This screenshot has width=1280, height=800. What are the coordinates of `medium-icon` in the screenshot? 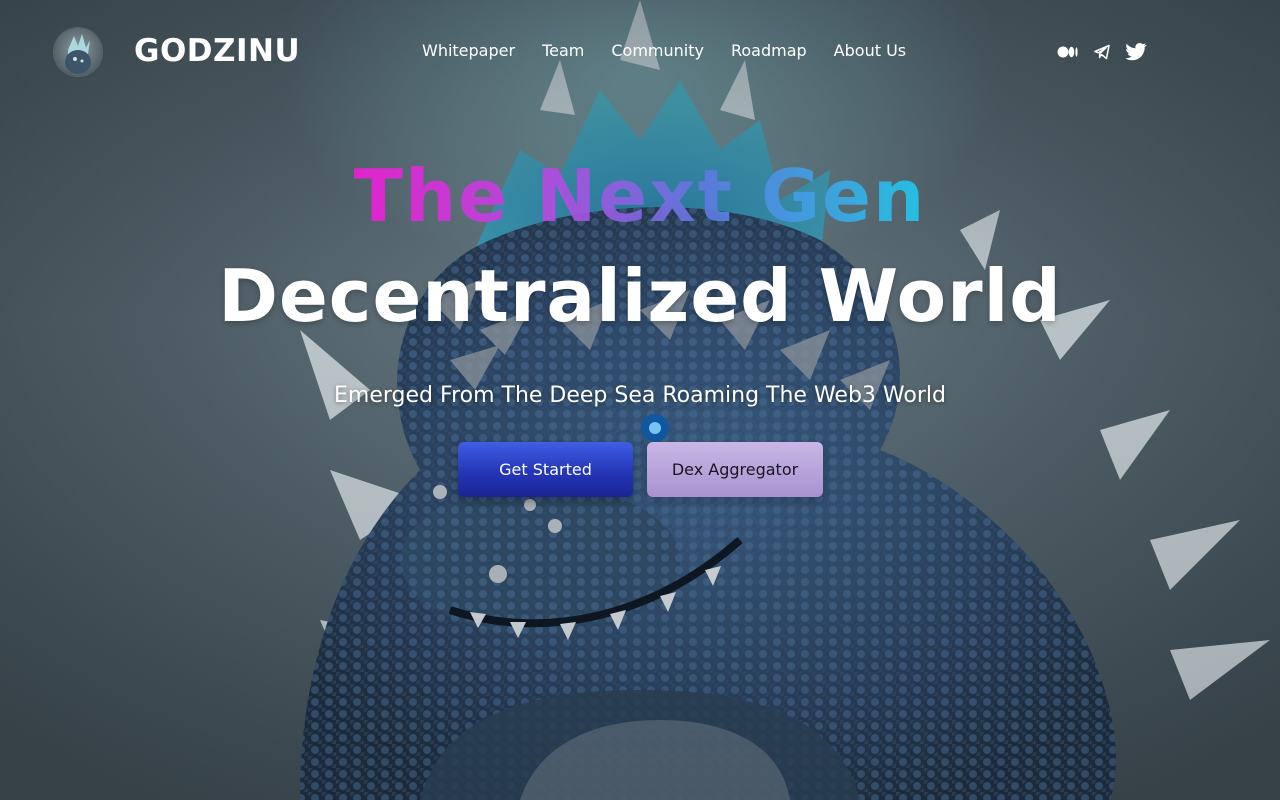 It's located at (1068, 52).